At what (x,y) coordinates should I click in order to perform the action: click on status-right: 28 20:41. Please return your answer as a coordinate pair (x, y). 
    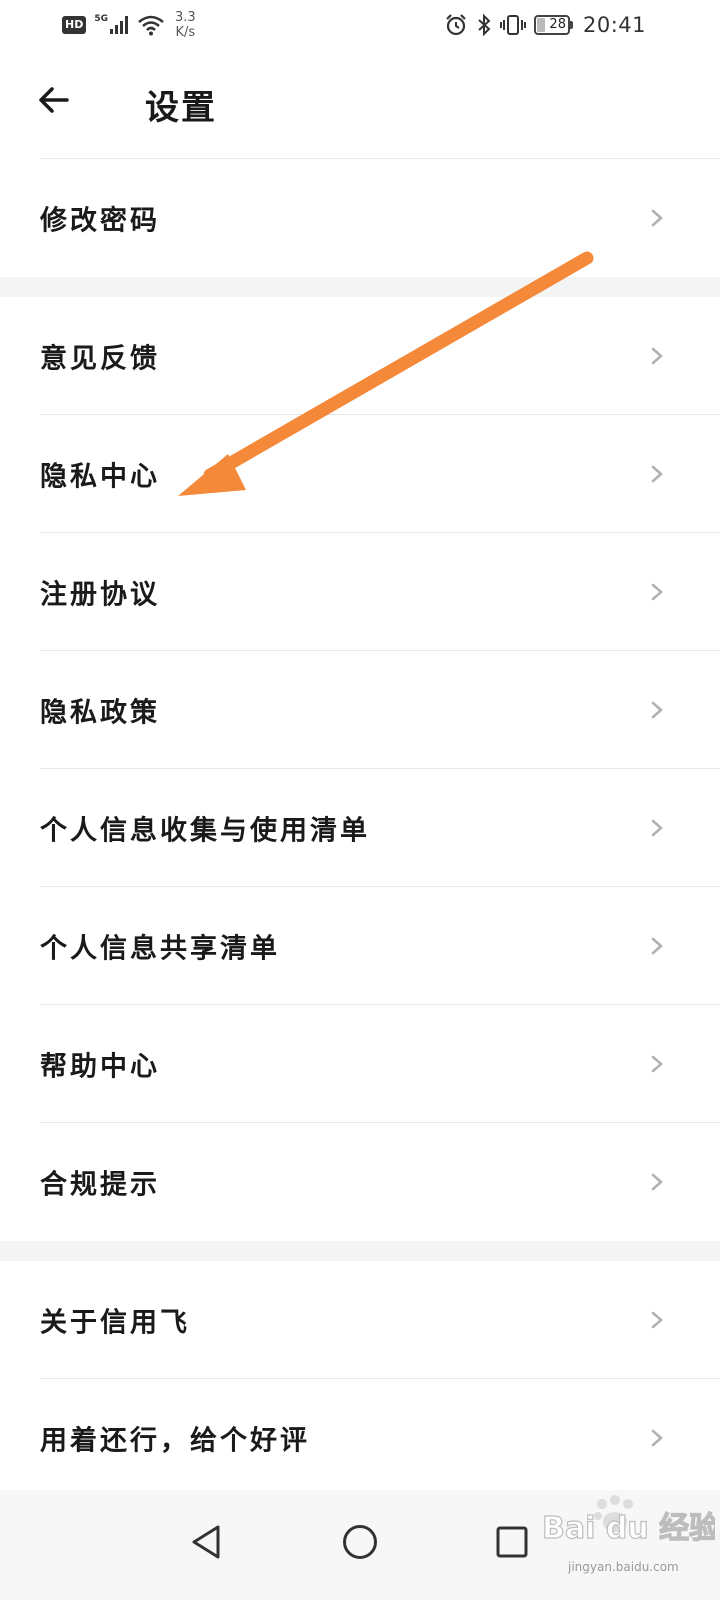
    Looking at the image, I should click on (541, 25).